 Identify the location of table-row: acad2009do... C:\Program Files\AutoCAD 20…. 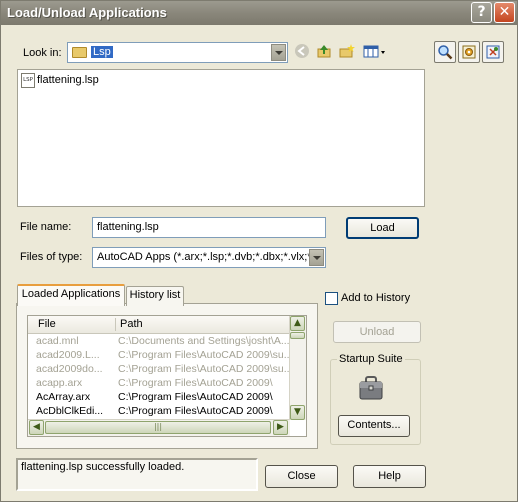
(159, 370).